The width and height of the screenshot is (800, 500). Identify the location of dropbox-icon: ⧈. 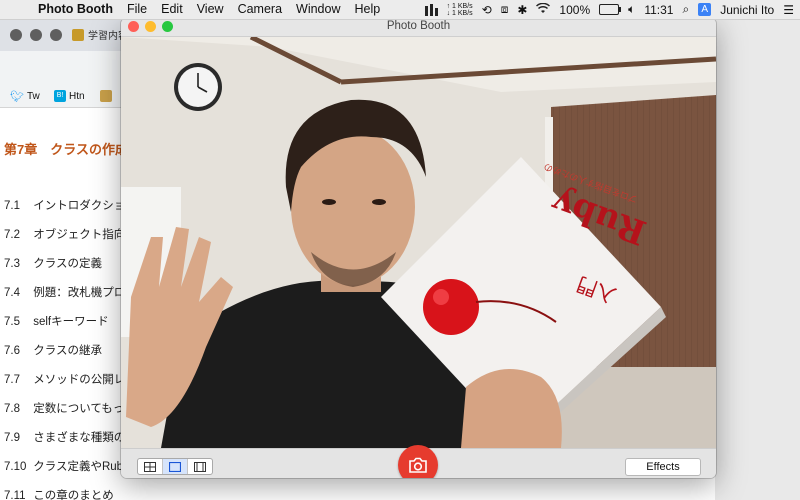
(505, 9).